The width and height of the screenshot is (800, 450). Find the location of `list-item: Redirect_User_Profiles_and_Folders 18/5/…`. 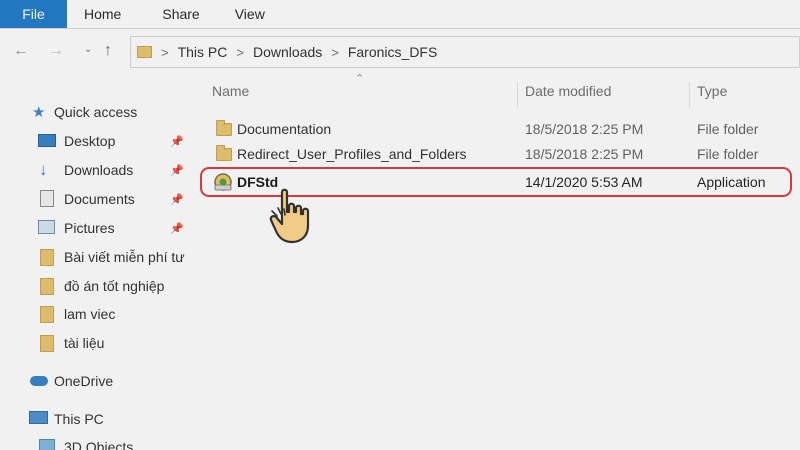

list-item: Redirect_User_Profiles_and_Folders 18/5/… is located at coordinates (500, 154).